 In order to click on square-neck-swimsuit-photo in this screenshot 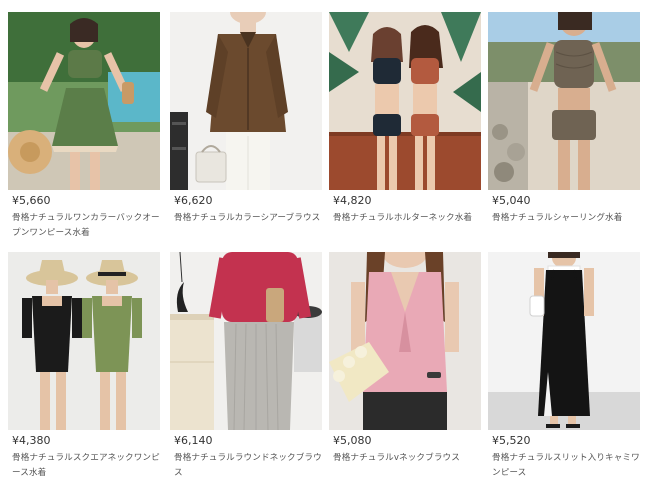, I will do `click(84, 341)`.